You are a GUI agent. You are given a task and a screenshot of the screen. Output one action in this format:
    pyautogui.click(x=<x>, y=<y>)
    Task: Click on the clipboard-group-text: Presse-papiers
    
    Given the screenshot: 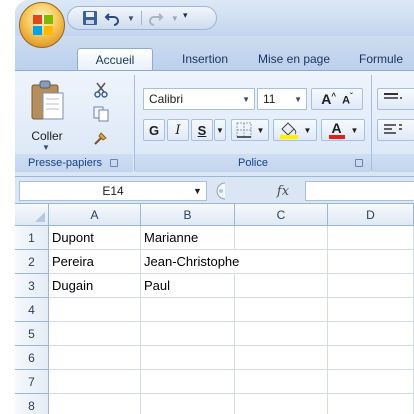 What is the action you would take?
    pyautogui.click(x=65, y=163)
    